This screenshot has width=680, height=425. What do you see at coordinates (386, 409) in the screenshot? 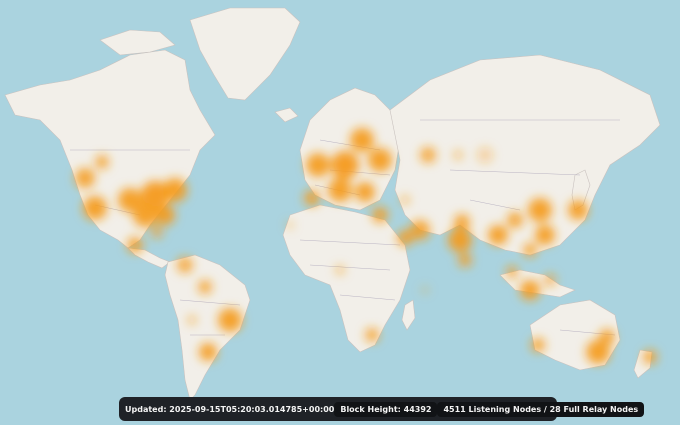
I see `block-height: Block Height: 44392` at bounding box center [386, 409].